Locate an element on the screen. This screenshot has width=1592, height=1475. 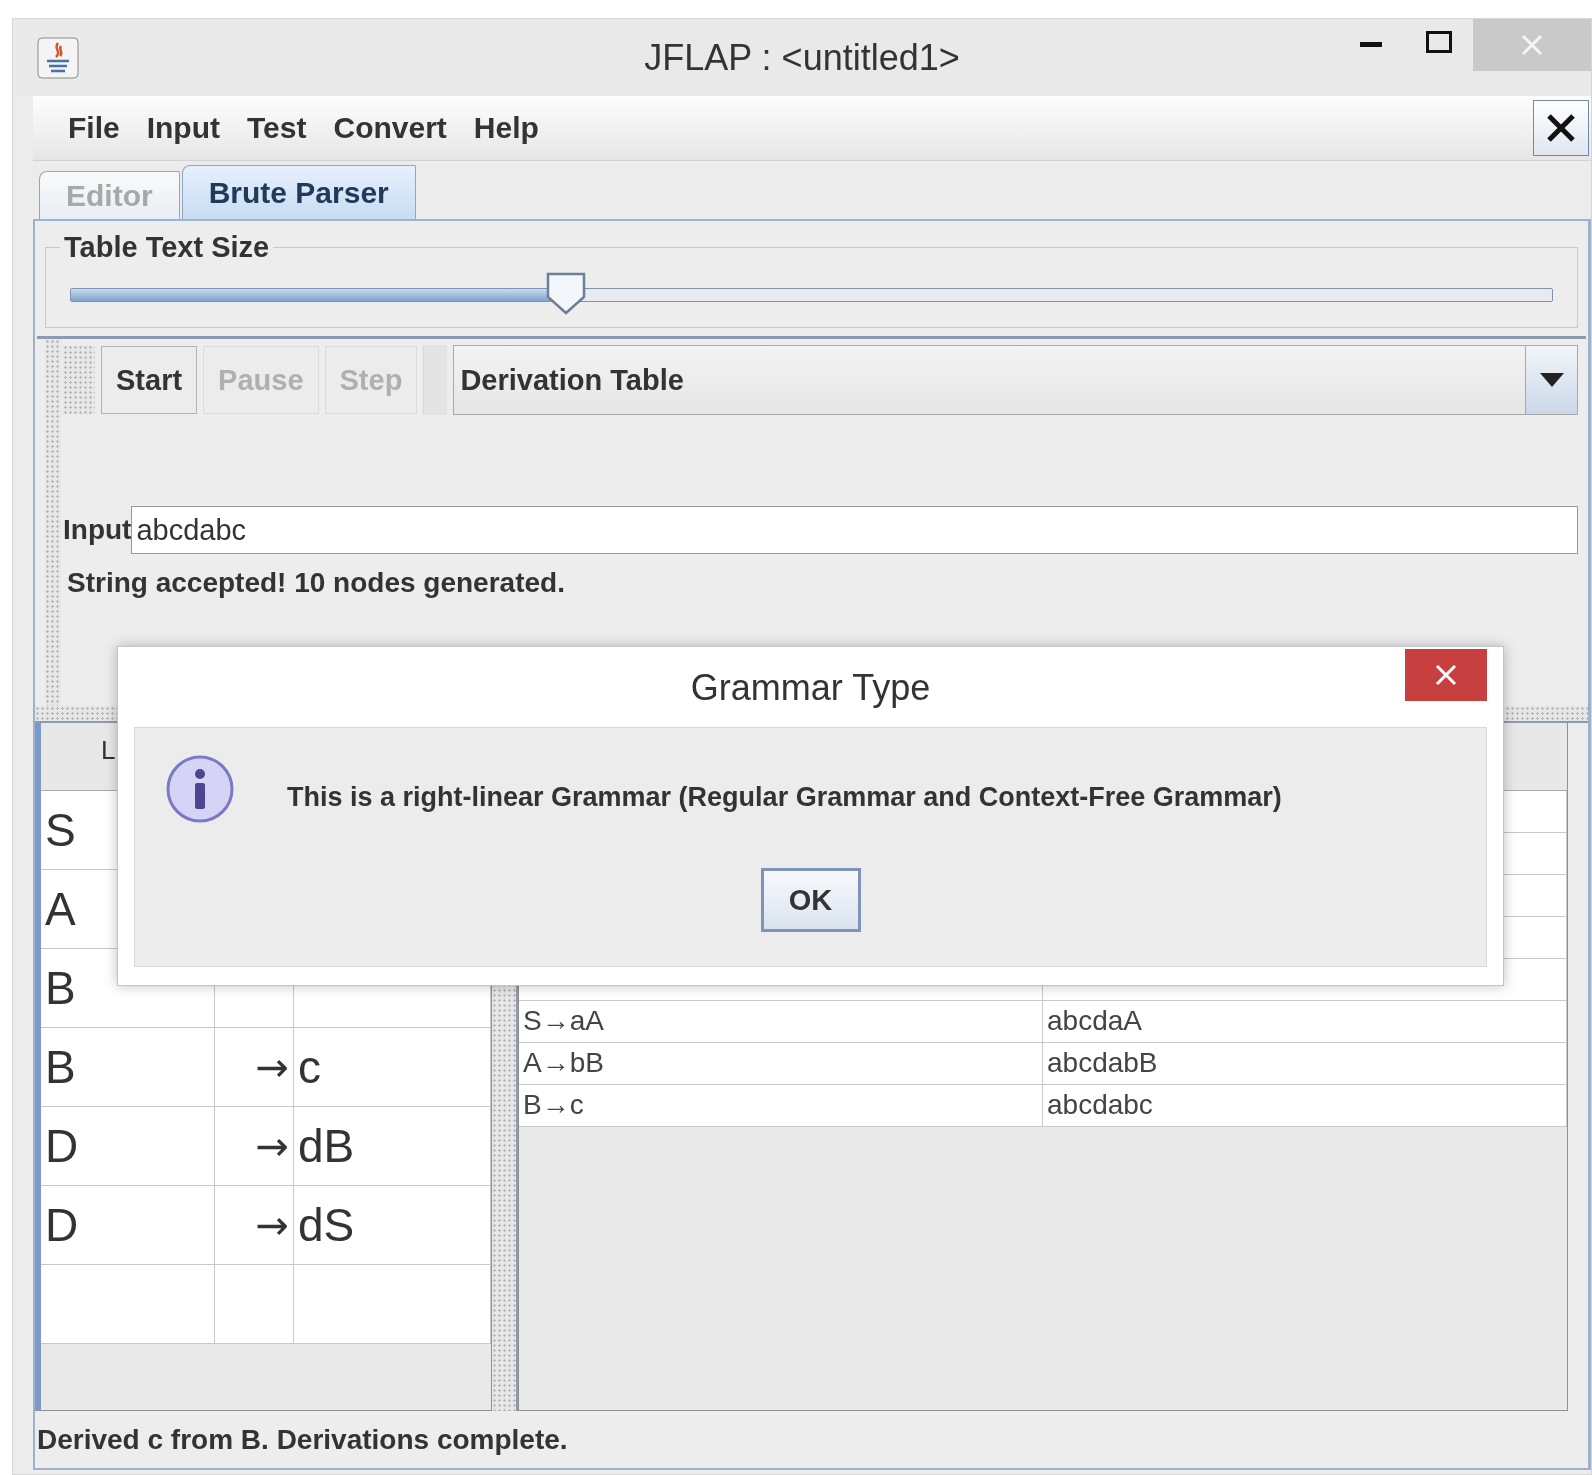
status-text: Derived c from B. Derivations complete. is located at coordinates (302, 1439).